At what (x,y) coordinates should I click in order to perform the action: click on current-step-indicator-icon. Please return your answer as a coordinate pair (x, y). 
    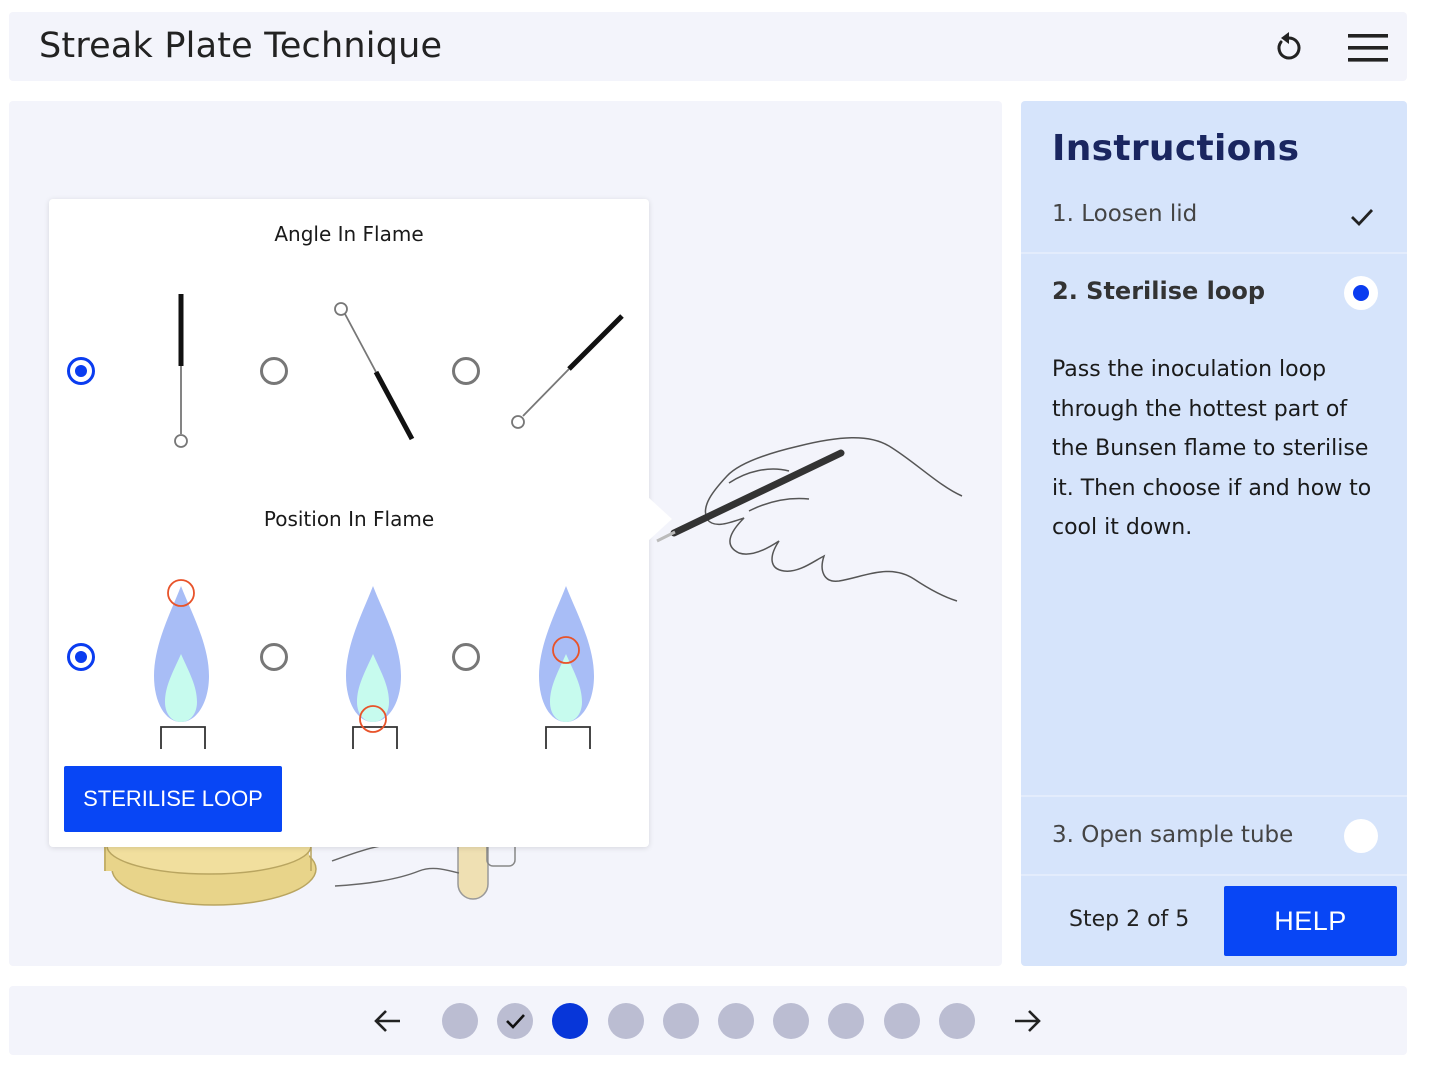
    Looking at the image, I should click on (1361, 293).